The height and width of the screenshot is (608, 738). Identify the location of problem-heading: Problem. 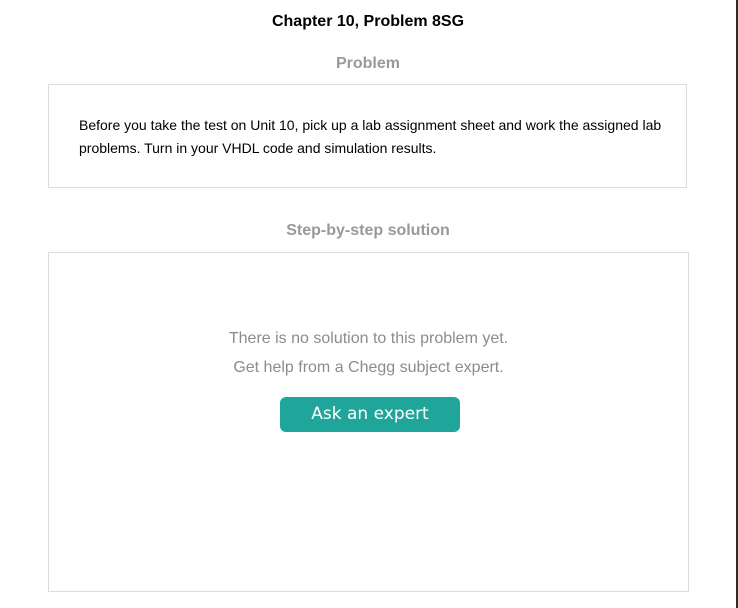
(367, 63).